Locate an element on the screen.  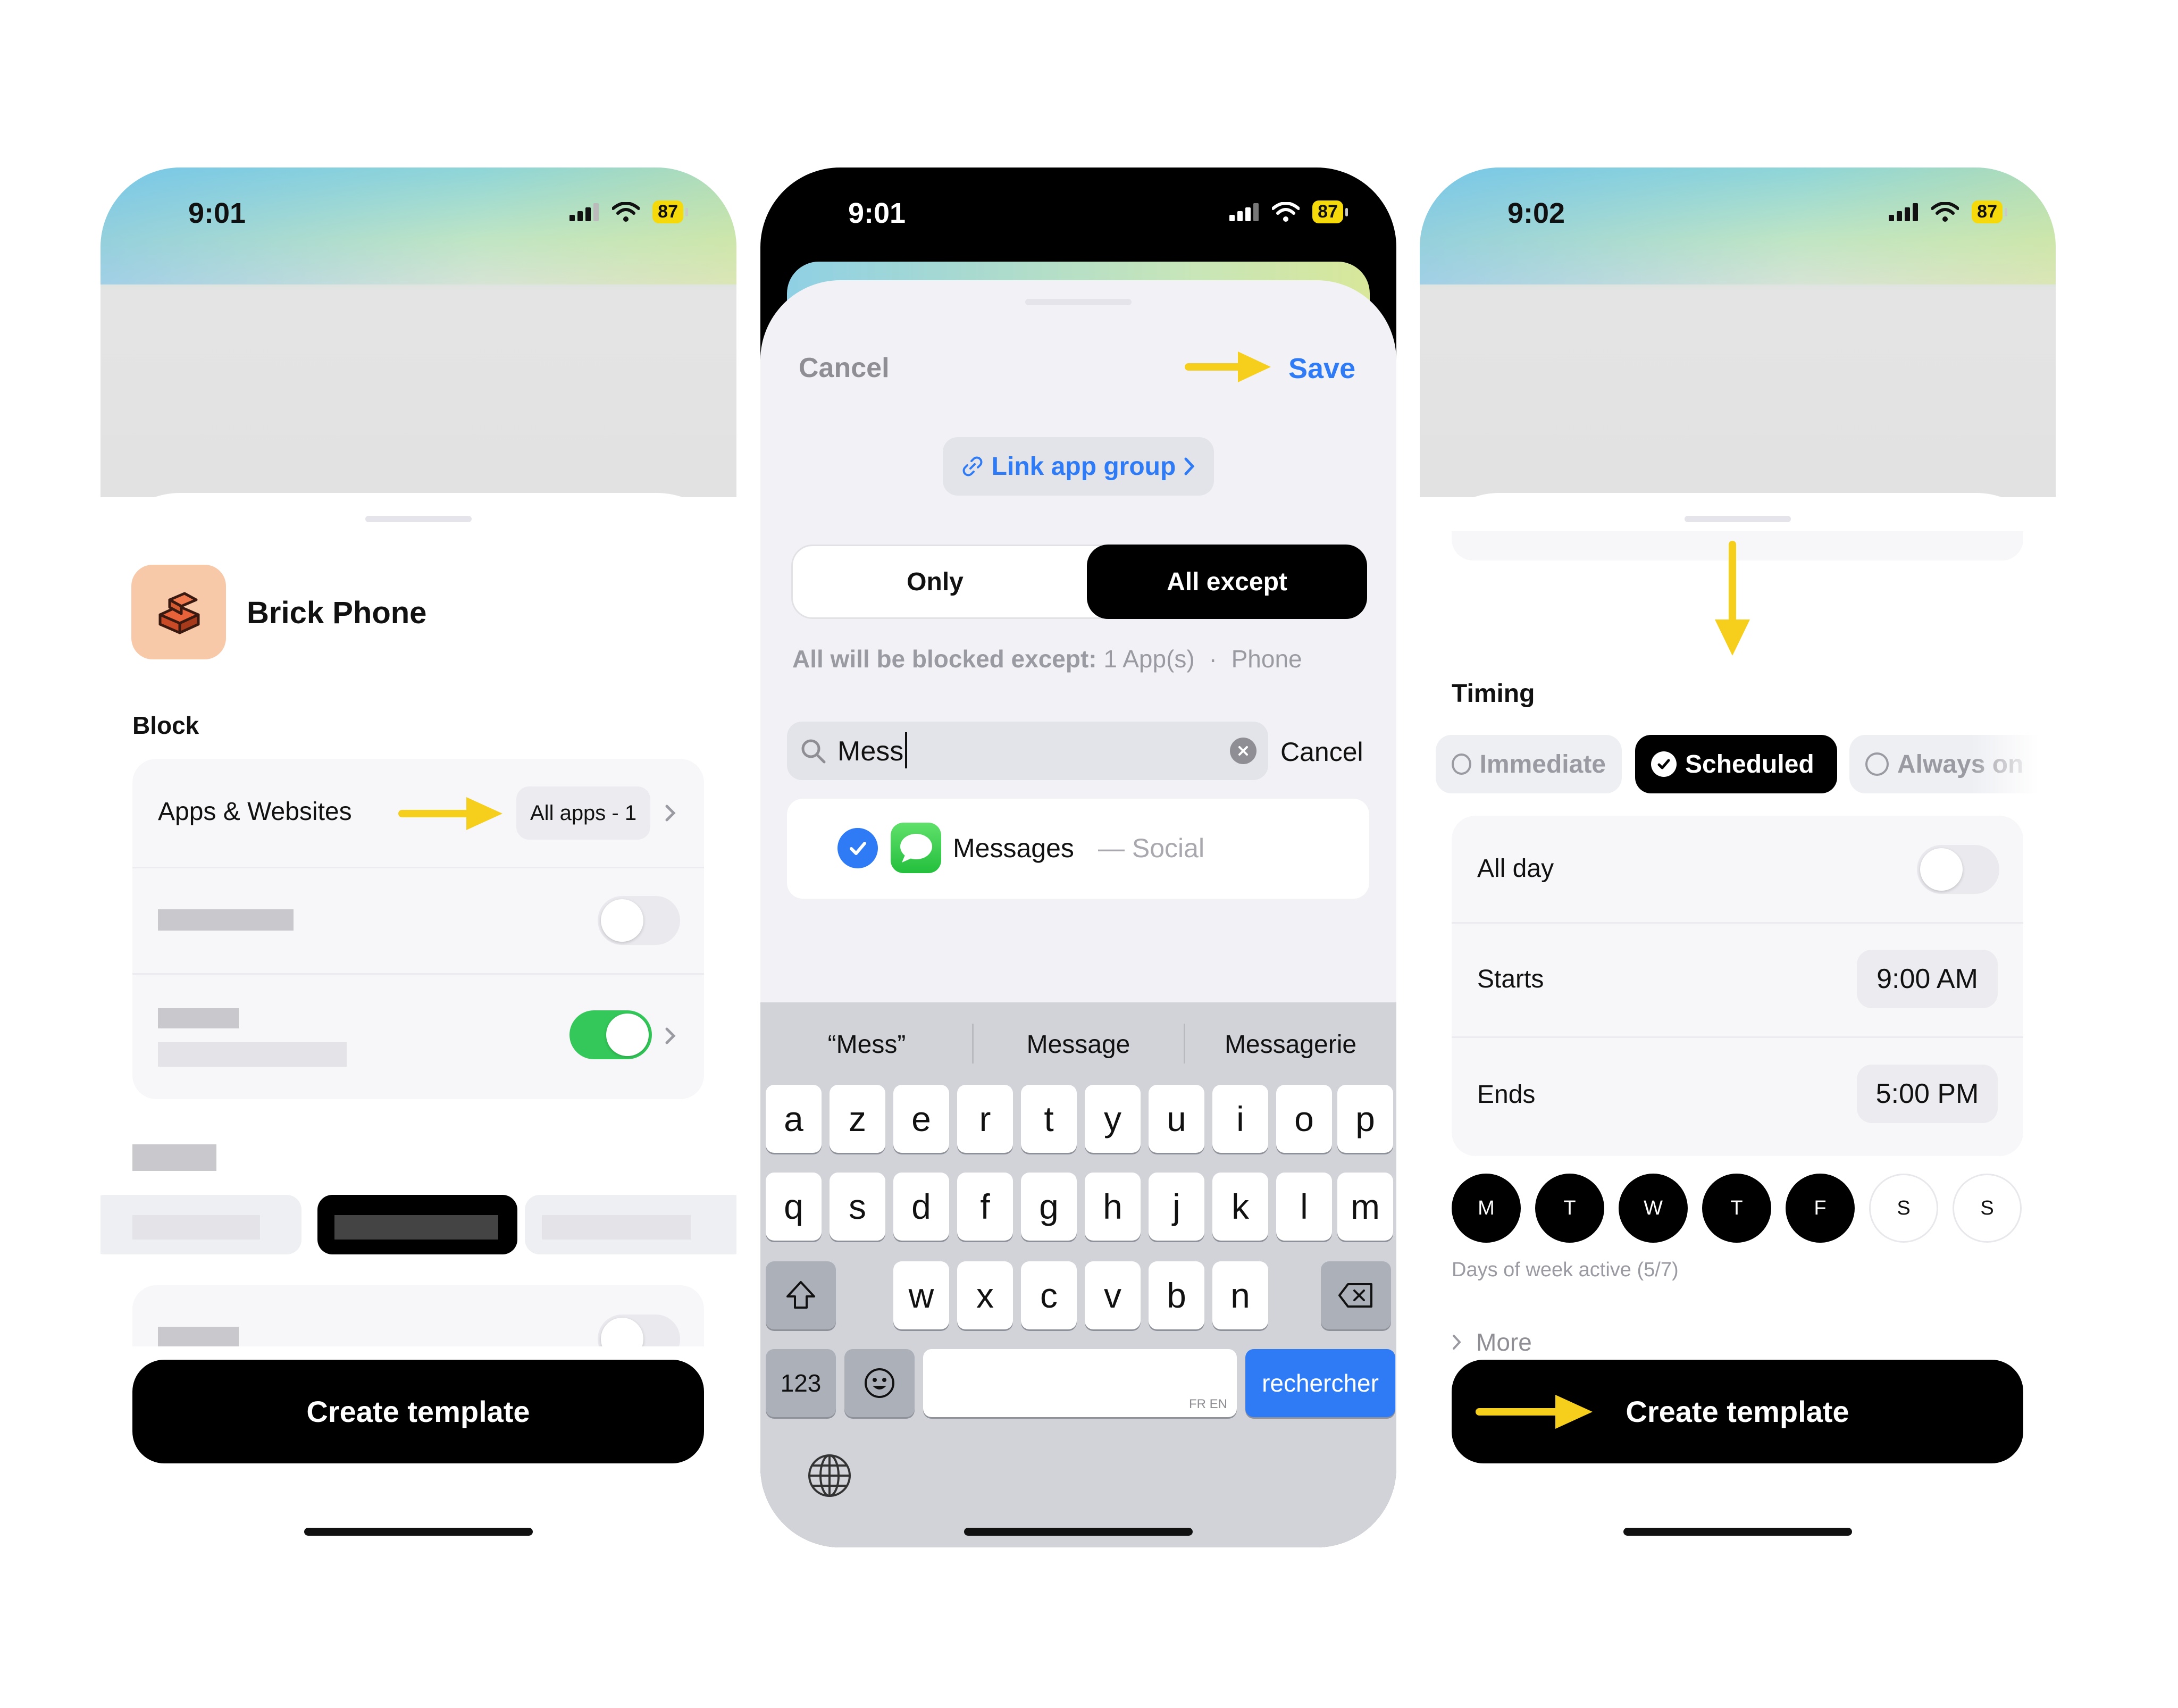
option-scheduled: Scheduled is located at coordinates (1736, 764).